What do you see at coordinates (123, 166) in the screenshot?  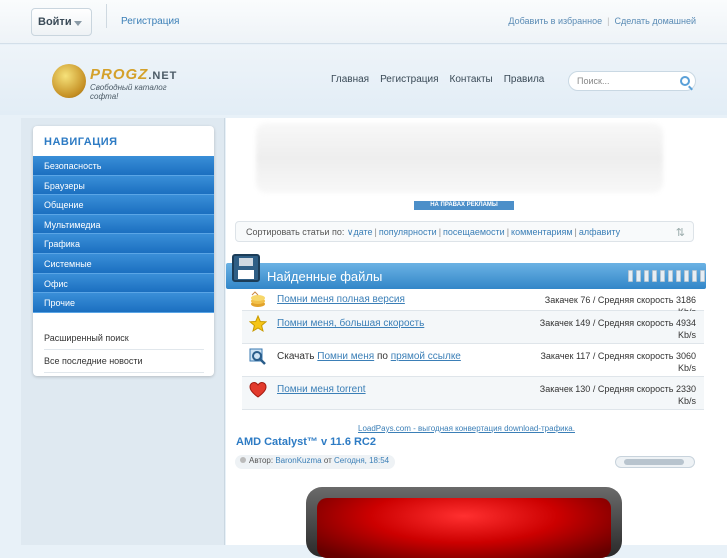 I see `sidebar-item-security: Безопасность` at bounding box center [123, 166].